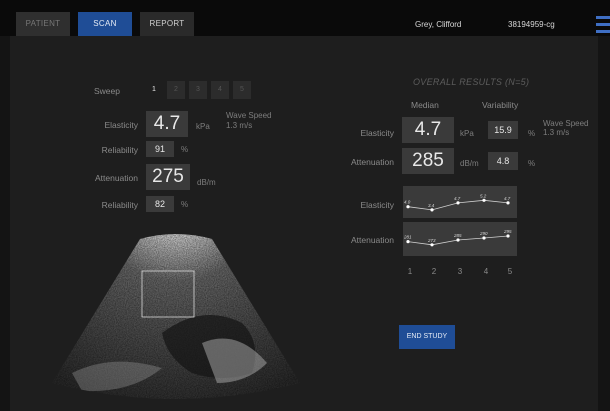 The width and height of the screenshot is (610, 411). I want to click on elasticity-label: Elasticity, so click(121, 125).